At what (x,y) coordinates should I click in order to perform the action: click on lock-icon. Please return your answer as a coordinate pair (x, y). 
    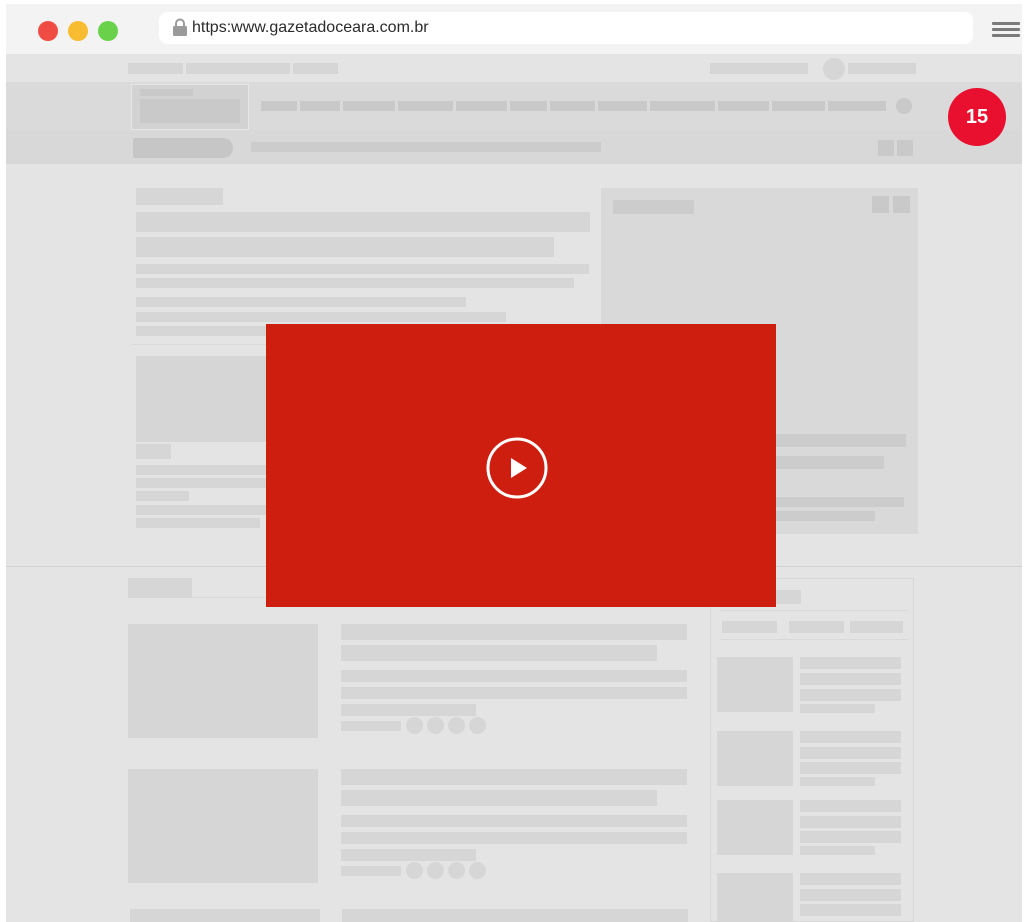
    Looking at the image, I should click on (180, 27).